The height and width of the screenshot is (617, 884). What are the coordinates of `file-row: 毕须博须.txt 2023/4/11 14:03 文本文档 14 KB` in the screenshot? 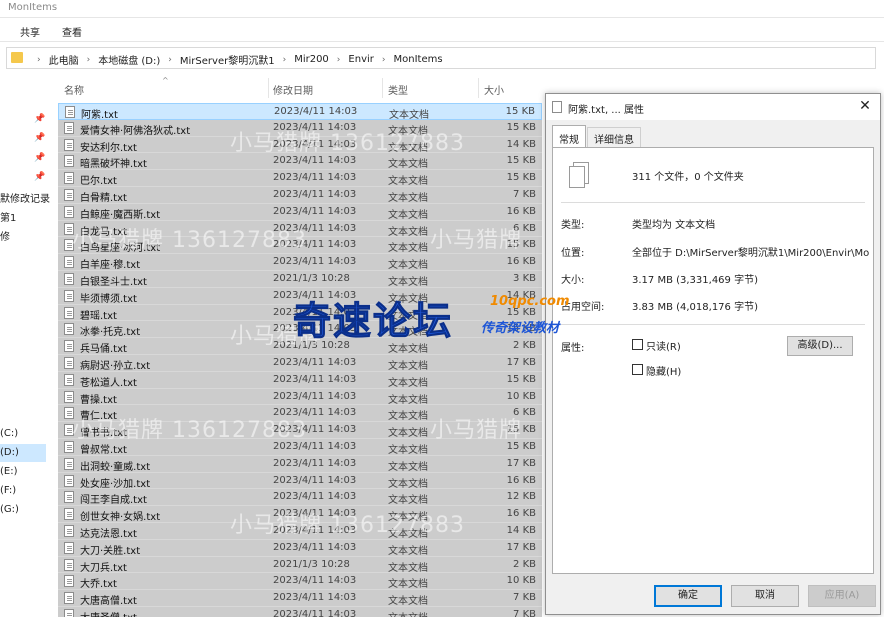 It's located at (300, 296).